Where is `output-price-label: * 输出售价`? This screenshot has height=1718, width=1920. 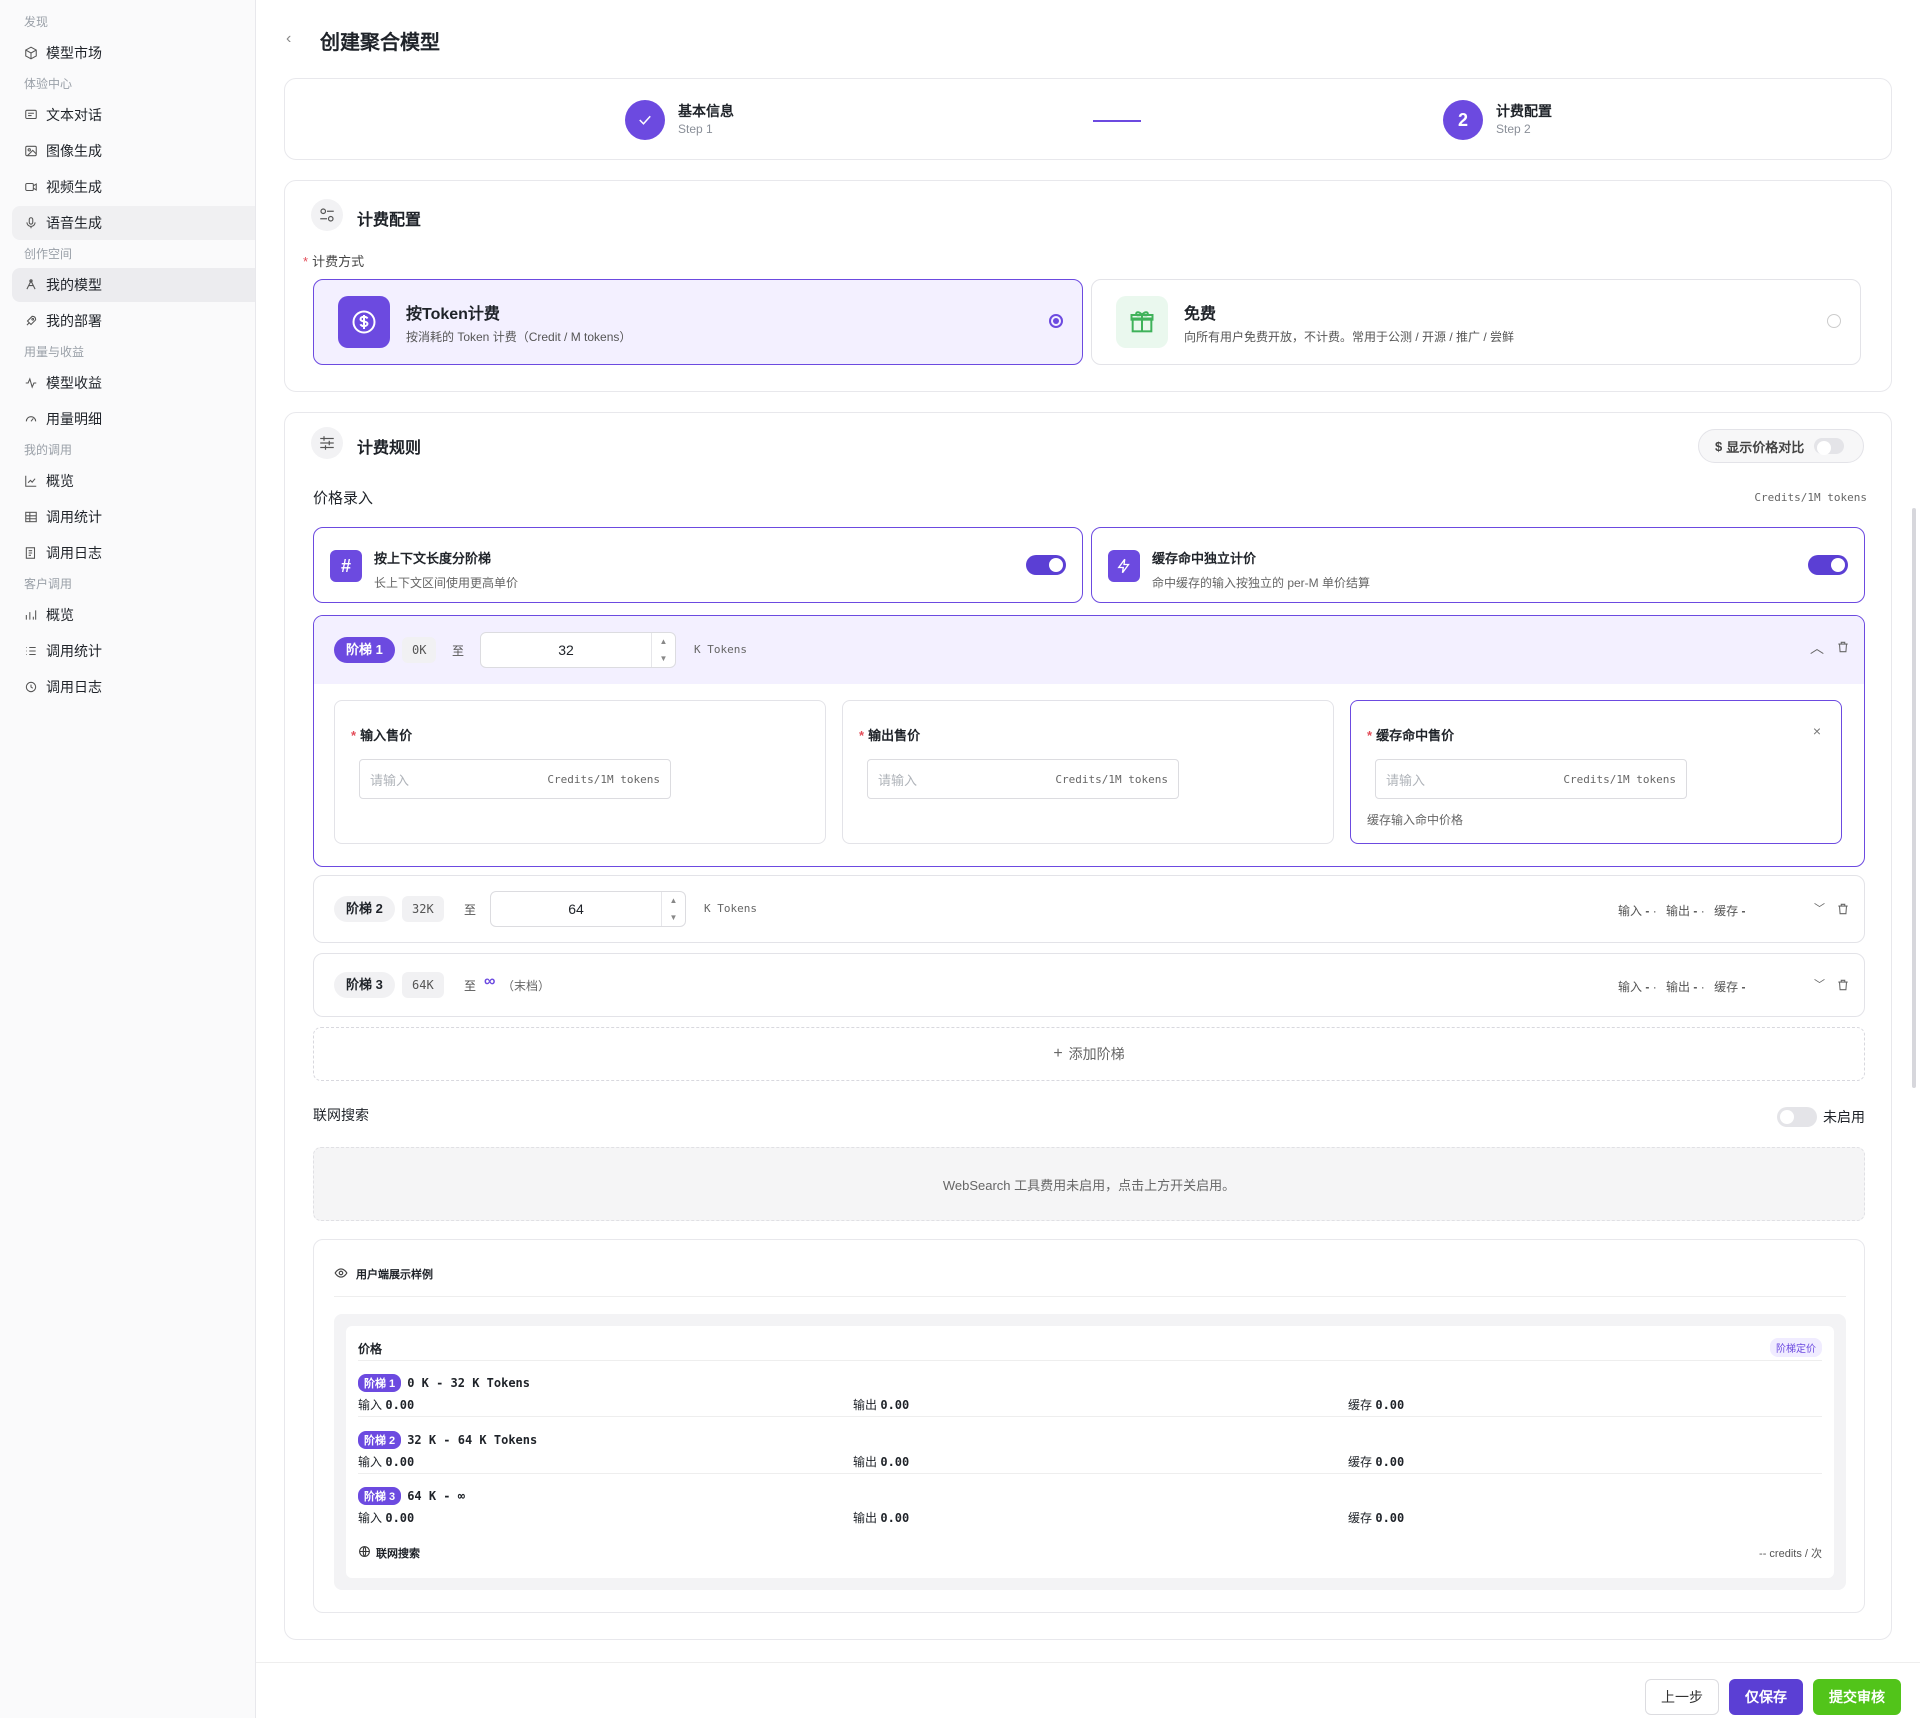
output-price-label: * 输出售价 is located at coordinates (890, 735).